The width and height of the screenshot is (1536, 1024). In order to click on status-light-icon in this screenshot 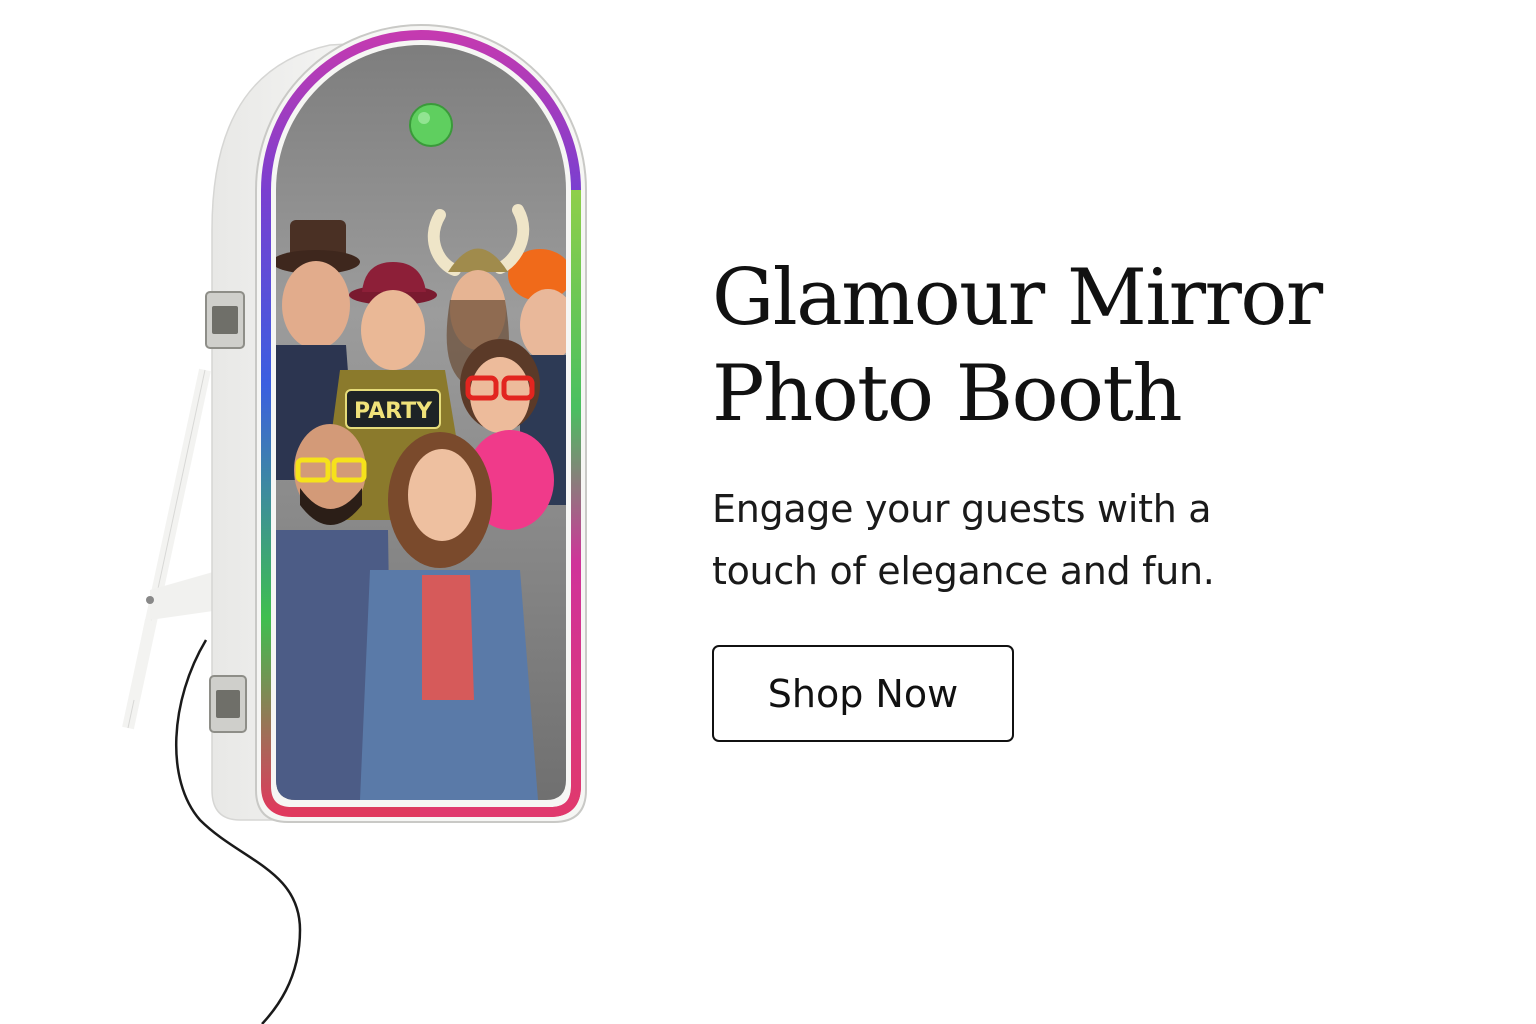, I will do `click(431, 125)`.